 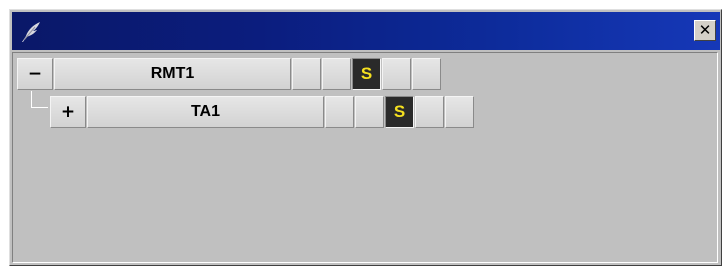 What do you see at coordinates (366, 31) in the screenshot?
I see `title-bar: ✕` at bounding box center [366, 31].